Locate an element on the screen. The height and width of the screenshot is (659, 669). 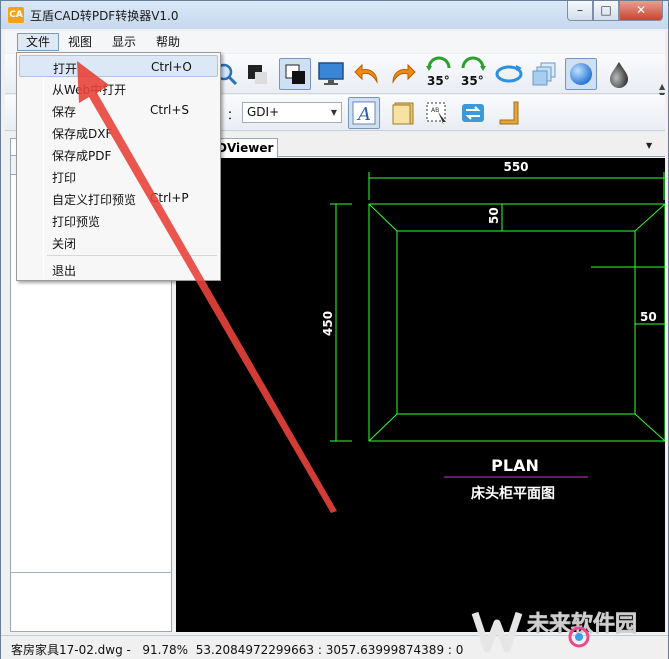
status-coords: 53.2084972299663 : 3057.63999874389 : 0 is located at coordinates (329, 650).